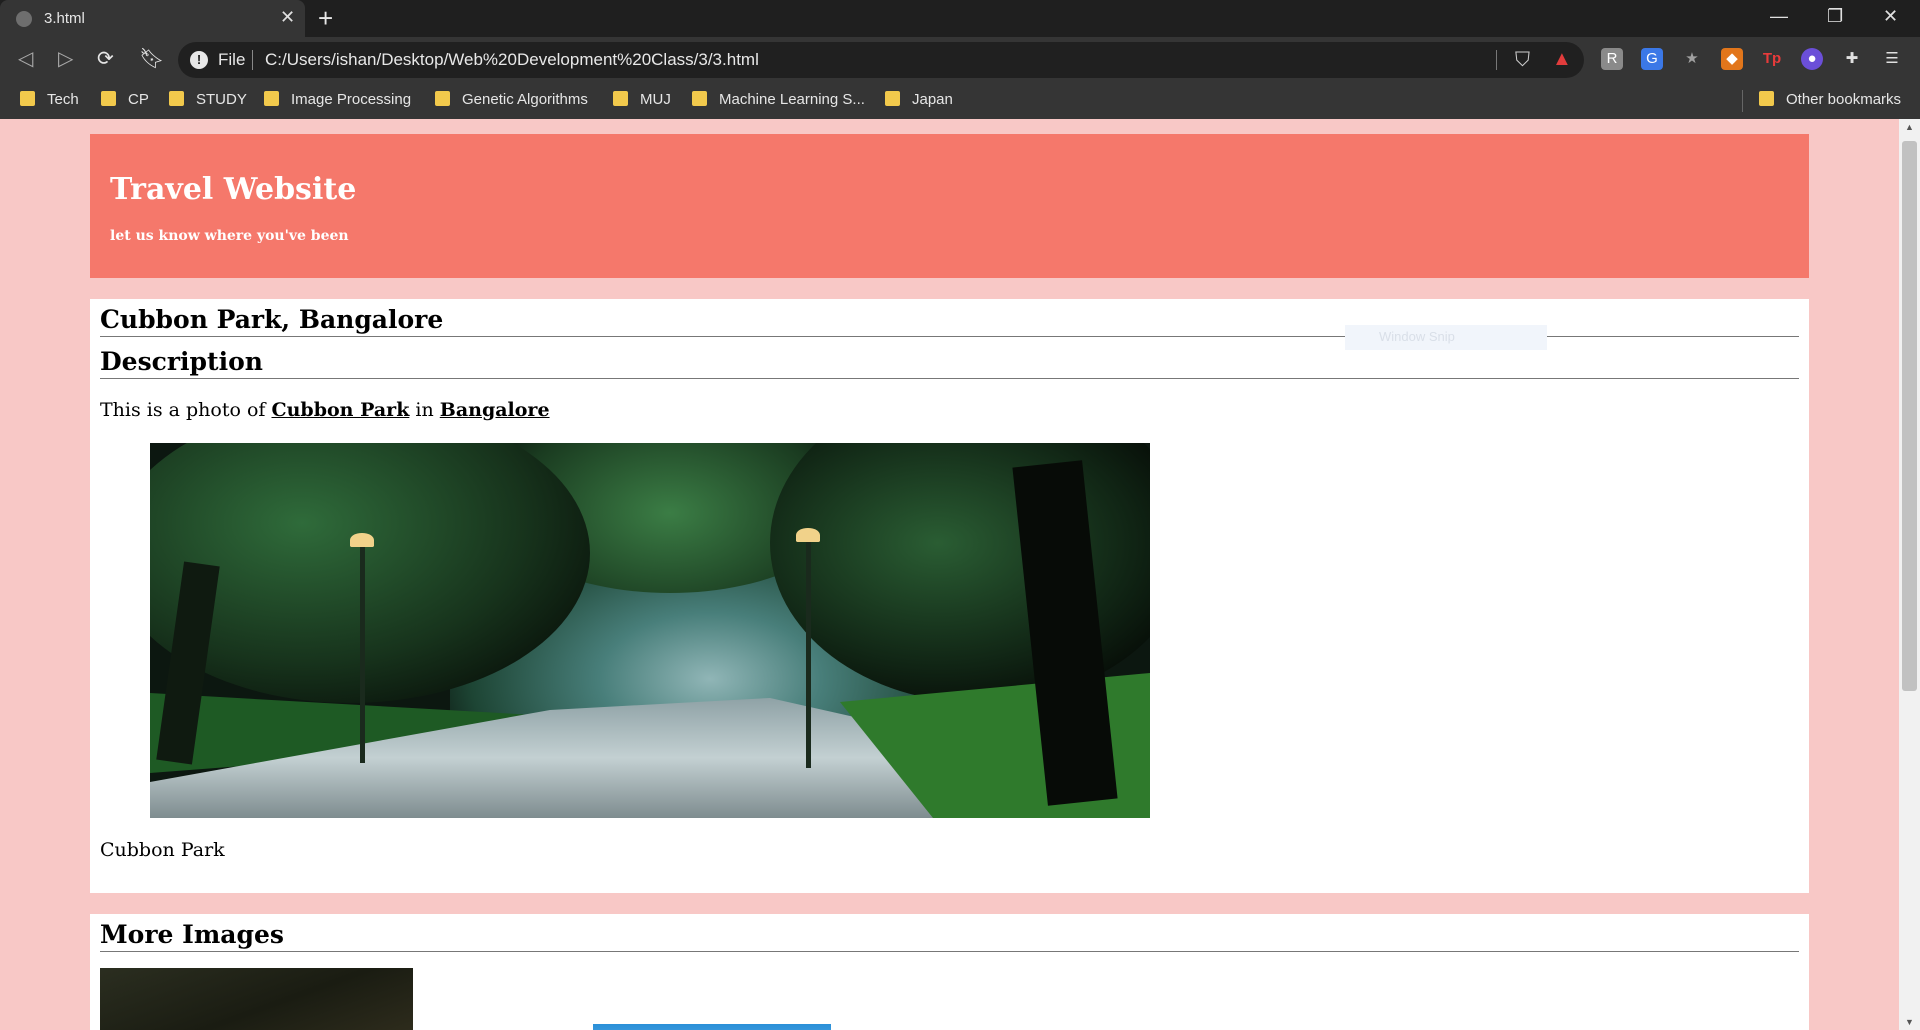 Image resolution: width=1920 pixels, height=1030 pixels. I want to click on forward-icon: ▷, so click(65, 58).